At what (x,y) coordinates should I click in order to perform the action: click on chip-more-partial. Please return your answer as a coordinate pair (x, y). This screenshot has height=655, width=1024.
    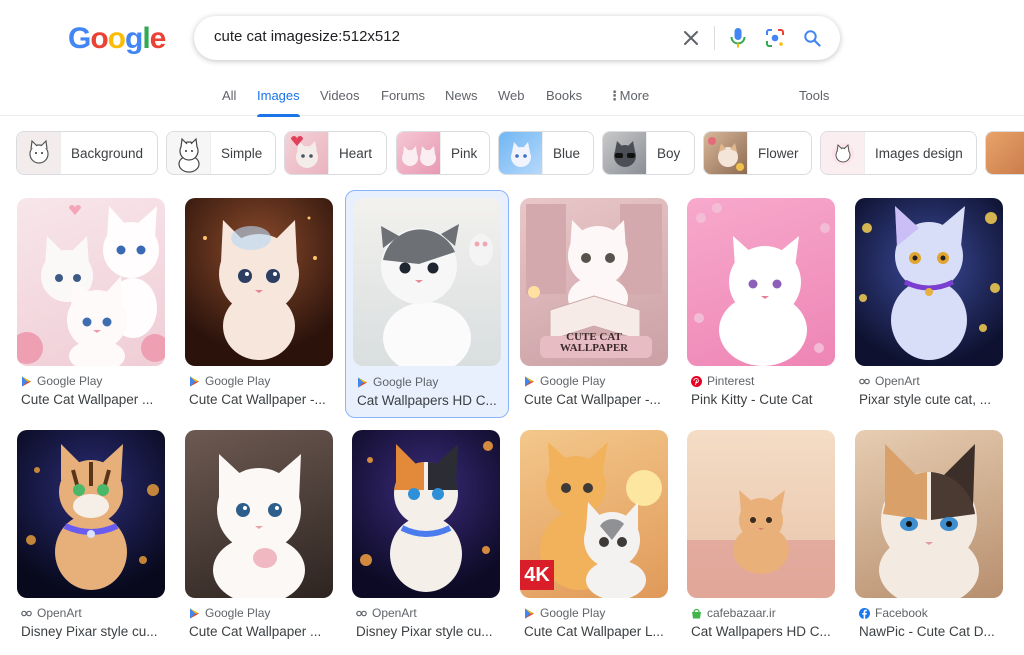
    Looking at the image, I should click on (1004, 153).